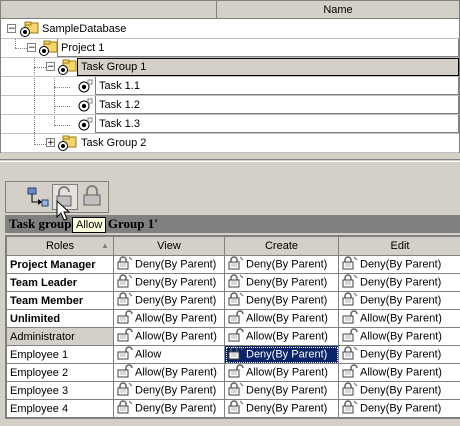 This screenshot has height=426, width=460. What do you see at coordinates (169, 354) in the screenshot?
I see `view-permission-cell: Allow` at bounding box center [169, 354].